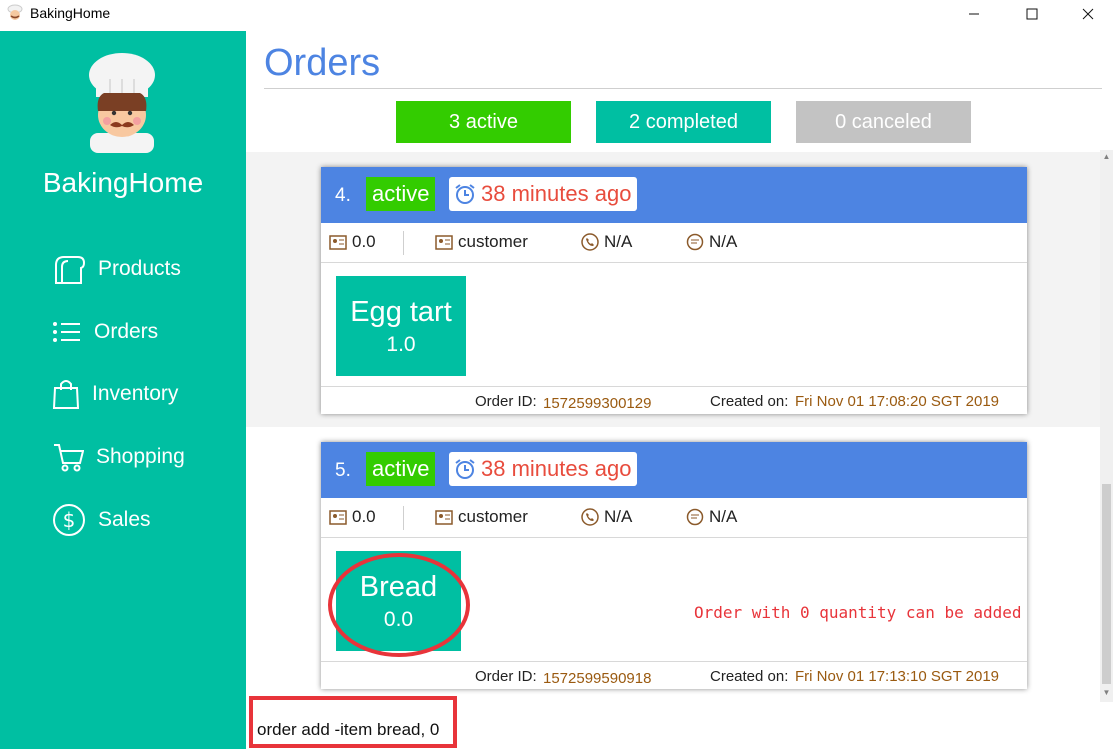  Describe the element at coordinates (69, 458) in the screenshot. I see `cart-icon` at that location.